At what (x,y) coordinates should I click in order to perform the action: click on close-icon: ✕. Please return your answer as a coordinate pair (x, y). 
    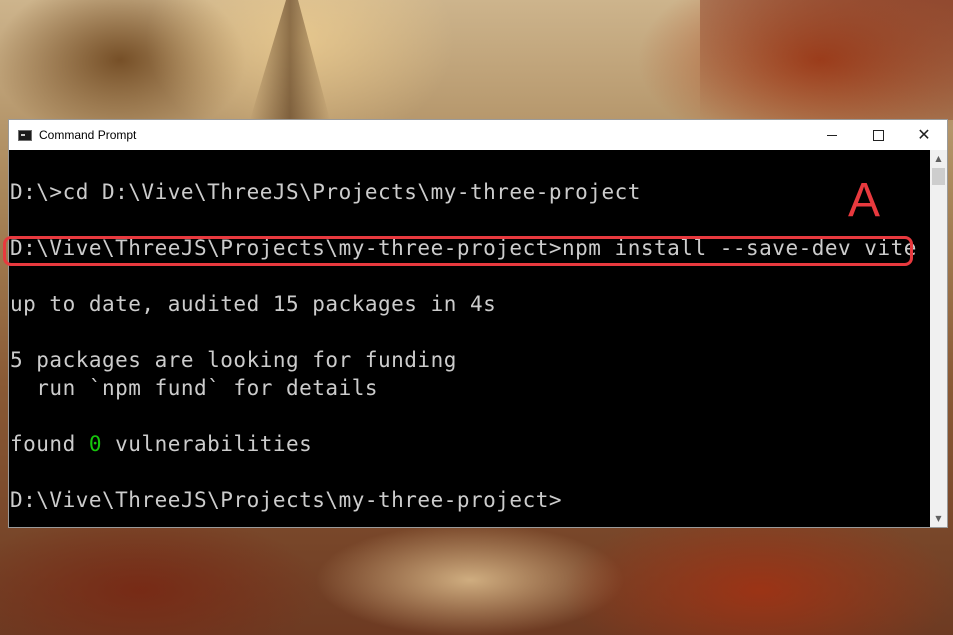
    Looking at the image, I should click on (924, 134).